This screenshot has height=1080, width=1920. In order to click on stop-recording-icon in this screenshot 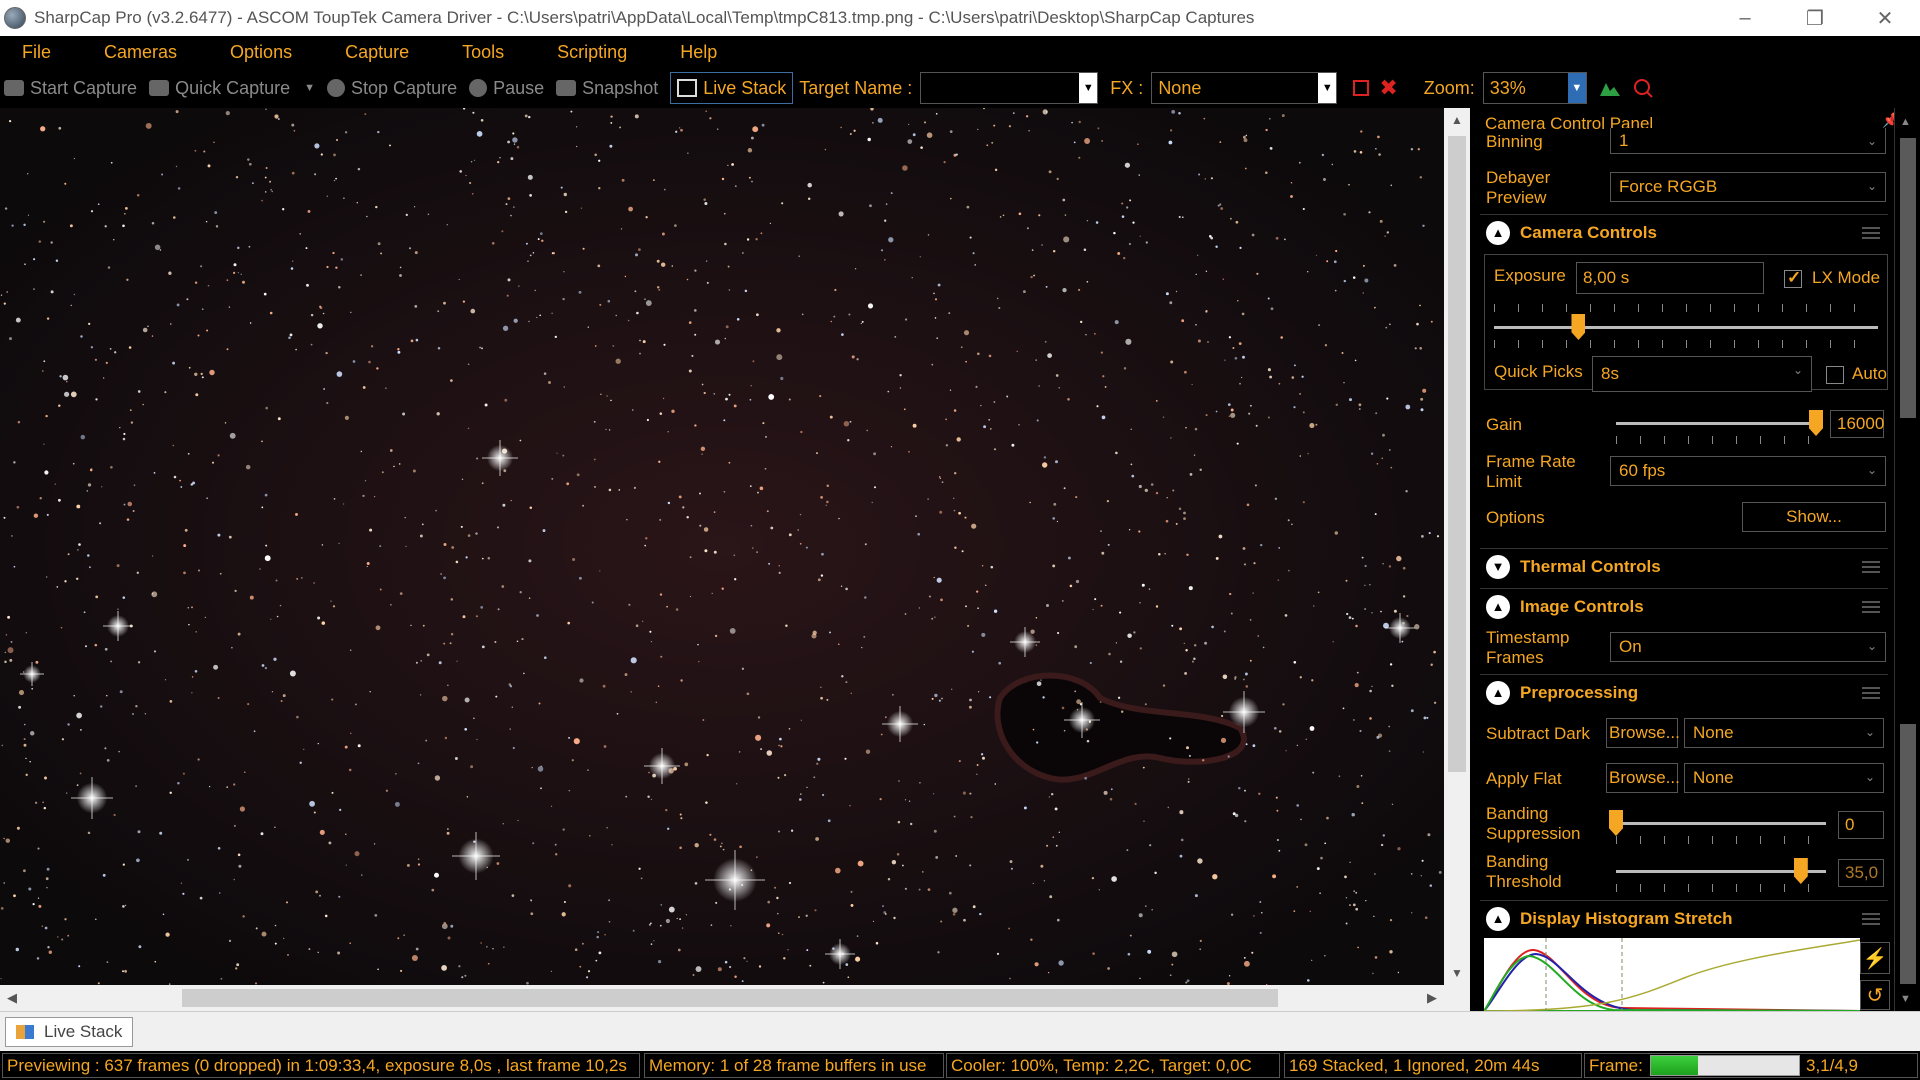, I will do `click(1361, 88)`.